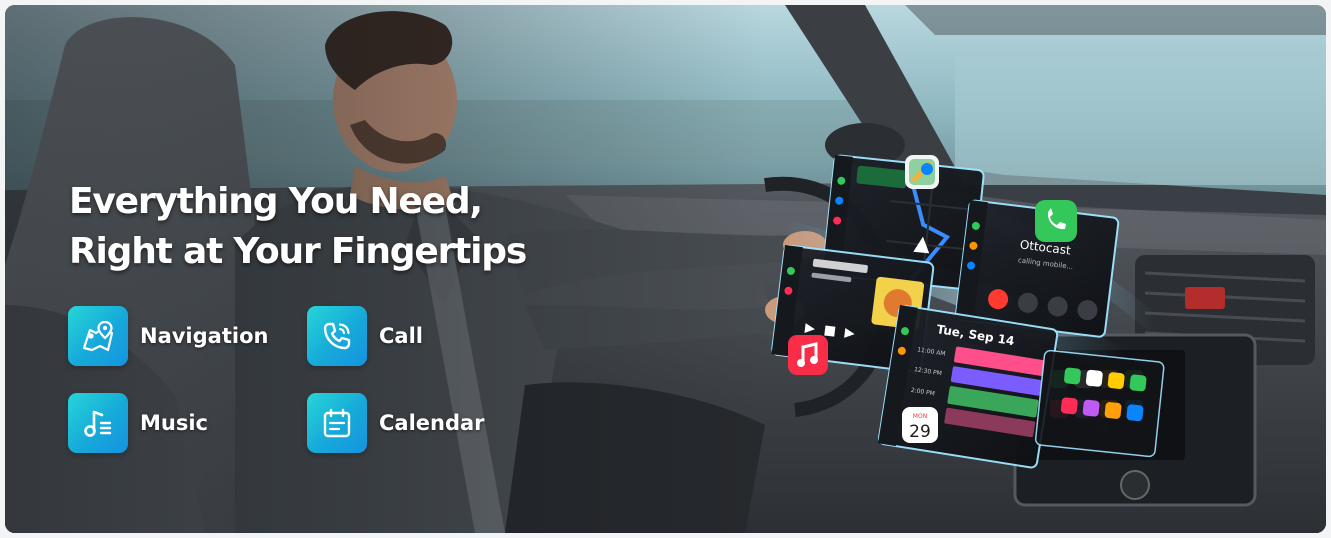  Describe the element at coordinates (174, 423) in the screenshot. I see `feature-label: Music` at that location.